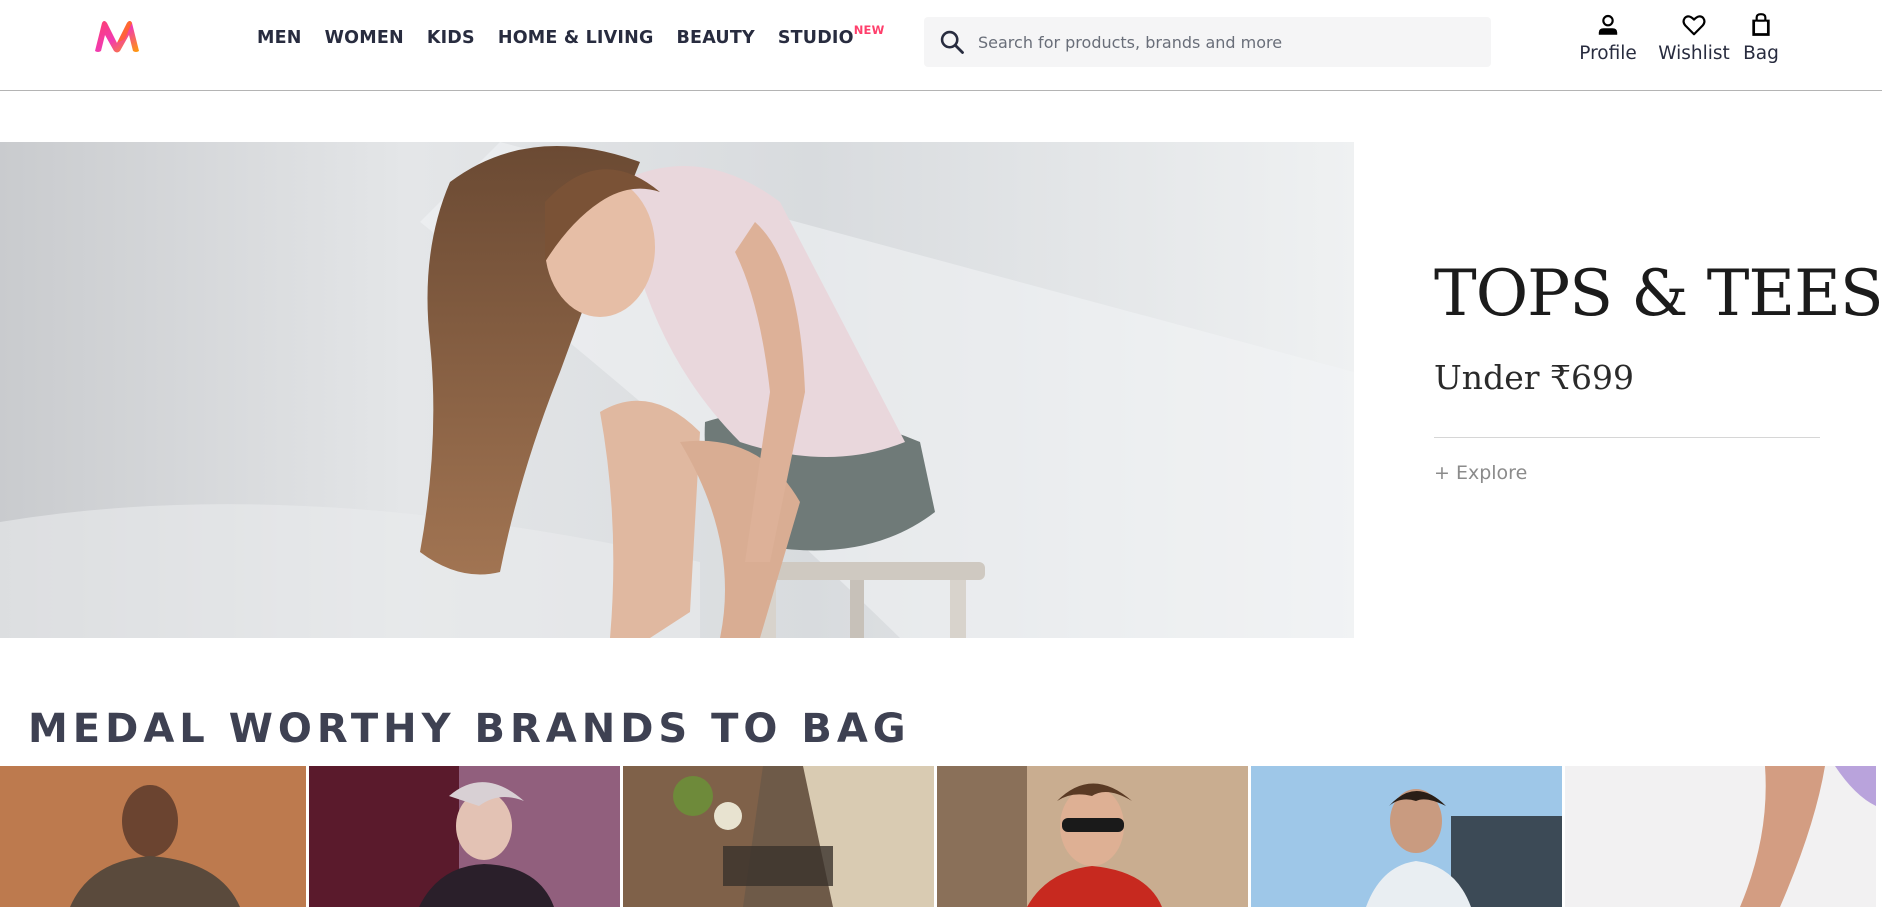 Image resolution: width=1882 pixels, height=907 pixels. I want to click on search-input, so click(1234, 42).